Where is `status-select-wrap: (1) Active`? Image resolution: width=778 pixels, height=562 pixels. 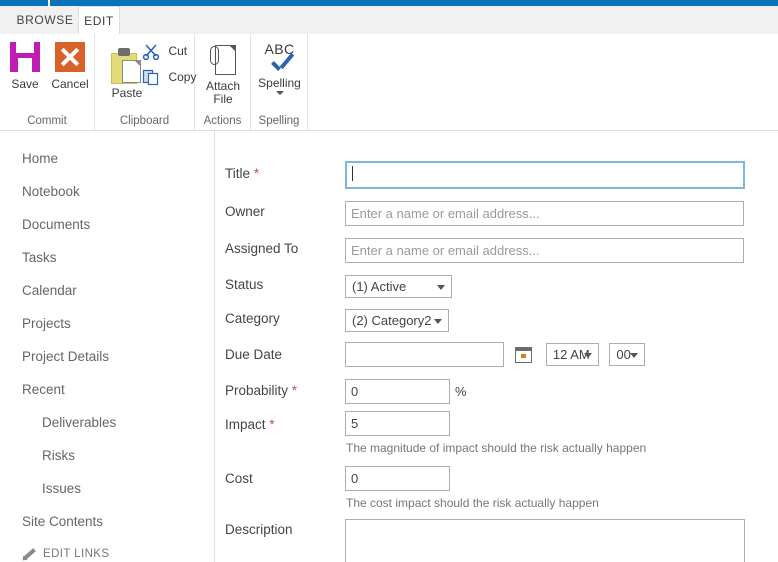 status-select-wrap: (1) Active is located at coordinates (398, 286).